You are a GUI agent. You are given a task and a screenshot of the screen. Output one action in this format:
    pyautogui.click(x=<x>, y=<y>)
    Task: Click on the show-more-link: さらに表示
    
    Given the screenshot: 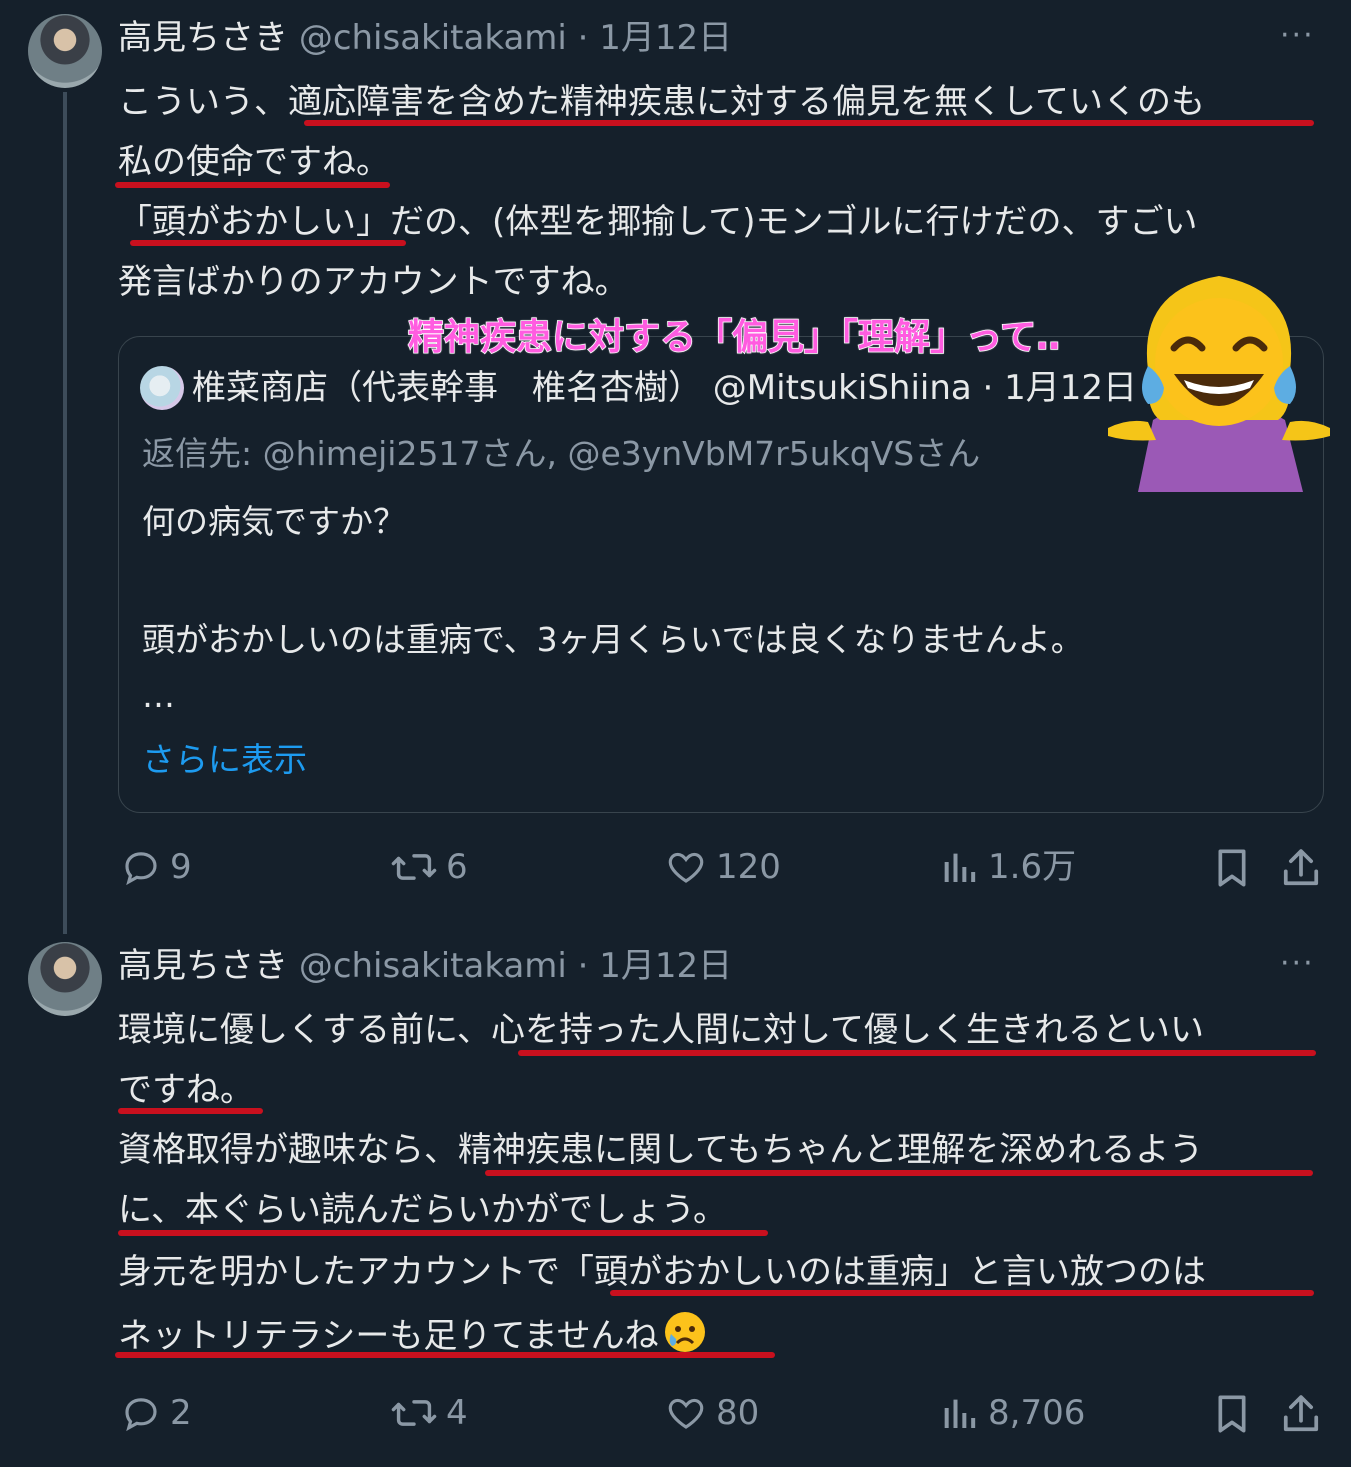 What is the action you would take?
    pyautogui.click(x=224, y=760)
    